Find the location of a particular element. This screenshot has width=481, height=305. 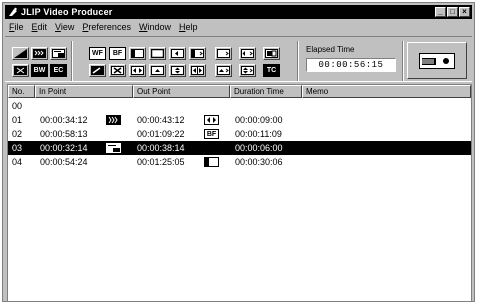

stretch-button is located at coordinates (271, 53).